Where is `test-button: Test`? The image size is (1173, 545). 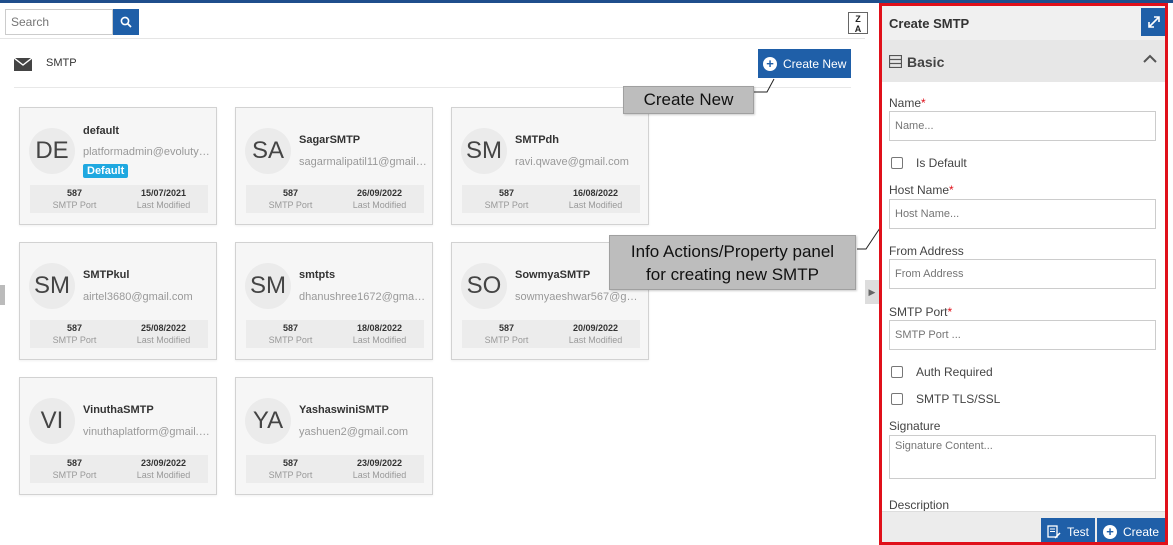
test-button: Test is located at coordinates (1068, 530).